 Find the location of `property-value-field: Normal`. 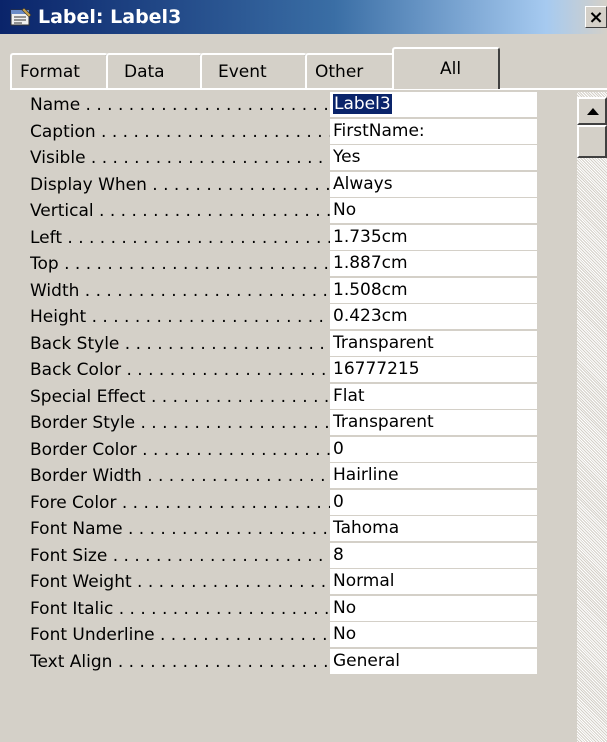

property-value-field: Normal is located at coordinates (433, 581).